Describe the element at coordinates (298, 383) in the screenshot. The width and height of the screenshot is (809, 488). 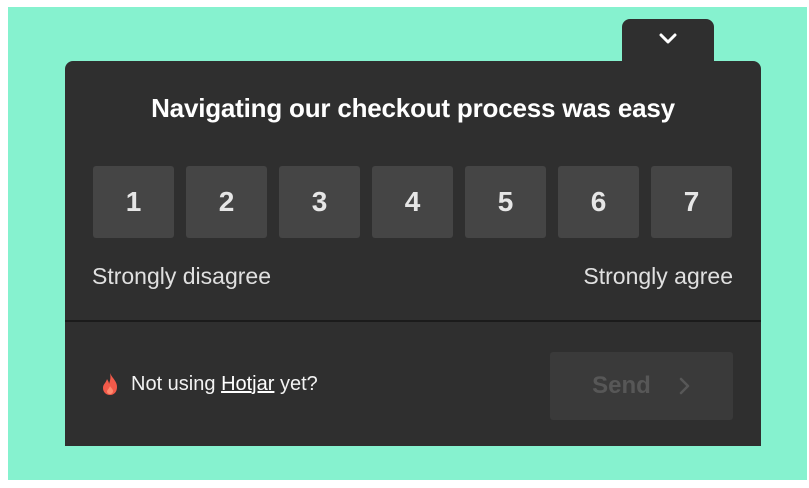
I see `promo-text-after: yet?` at that location.